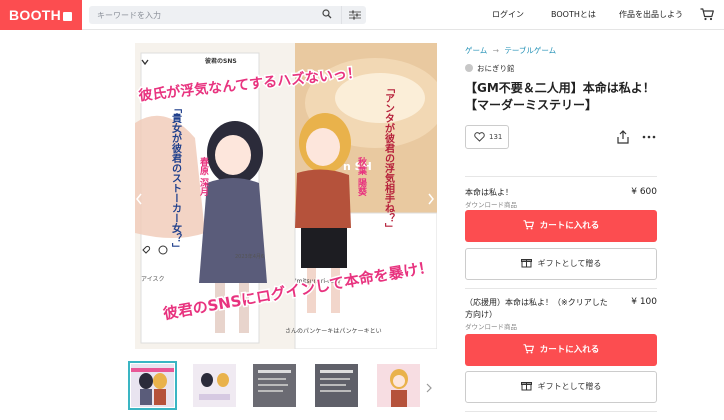 The width and height of the screenshot is (724, 420). What do you see at coordinates (35, 15) in the screenshot?
I see `logo-text: BOOTH` at bounding box center [35, 15].